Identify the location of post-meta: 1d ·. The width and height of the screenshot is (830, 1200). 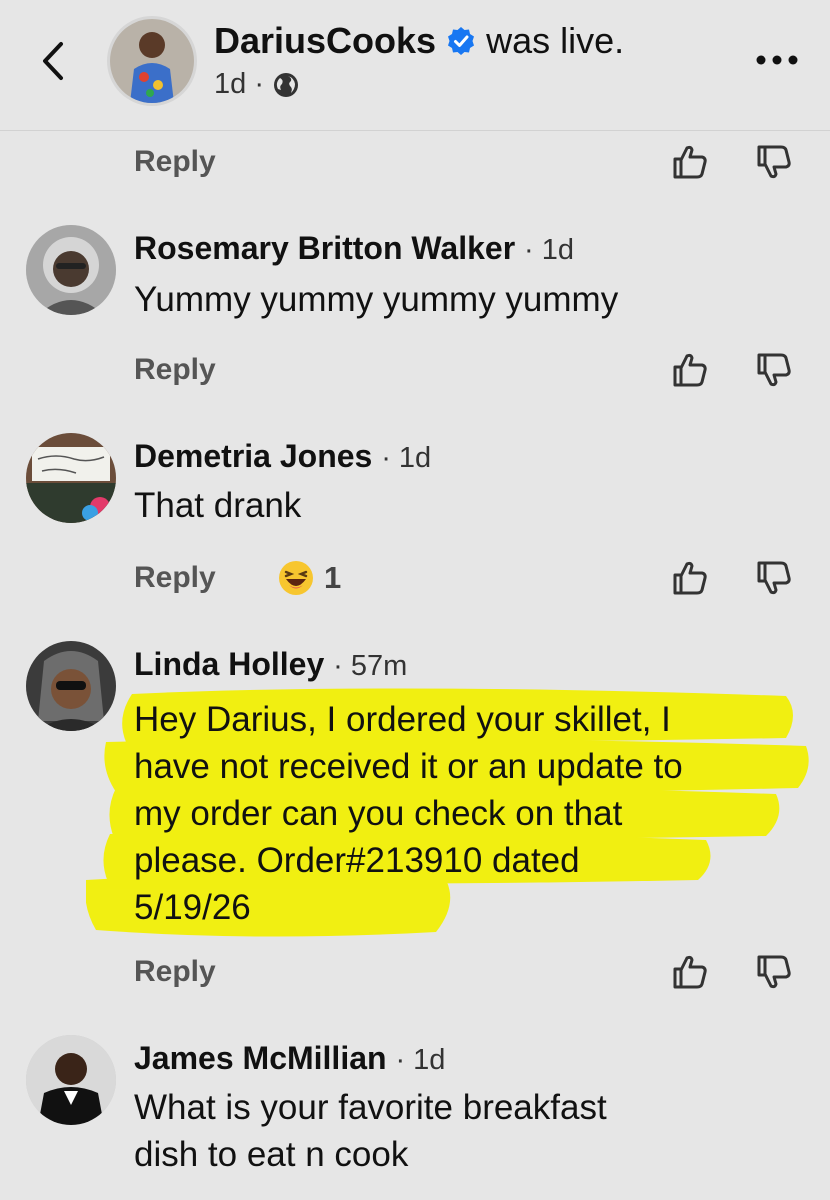
(257, 84).